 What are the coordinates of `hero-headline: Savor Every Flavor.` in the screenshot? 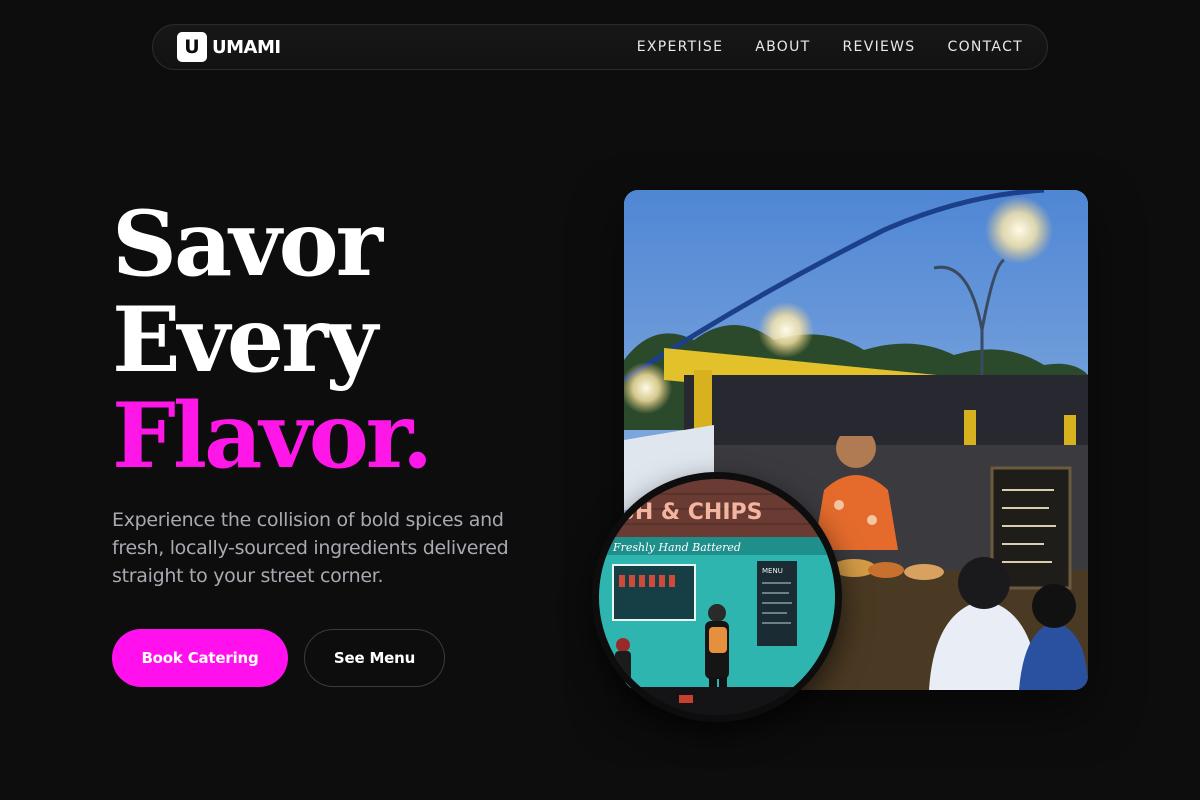 It's located at (272, 340).